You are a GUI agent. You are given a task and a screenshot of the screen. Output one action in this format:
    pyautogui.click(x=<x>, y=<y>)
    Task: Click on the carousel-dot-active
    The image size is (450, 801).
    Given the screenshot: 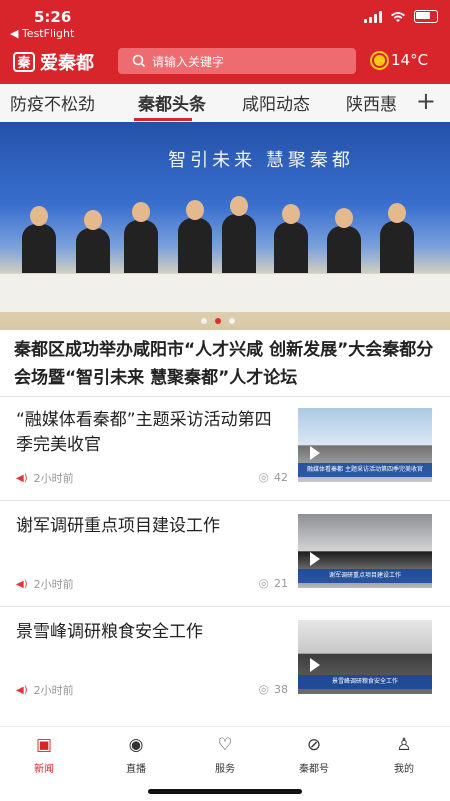 What is the action you would take?
    pyautogui.click(x=218, y=321)
    